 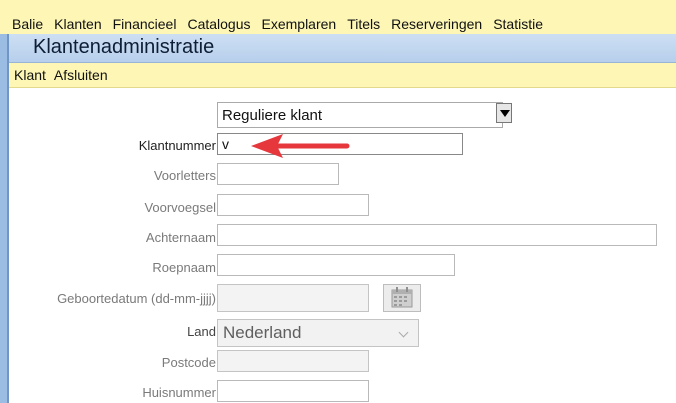 What do you see at coordinates (293, 391) in the screenshot?
I see `huisnummer-input` at bounding box center [293, 391].